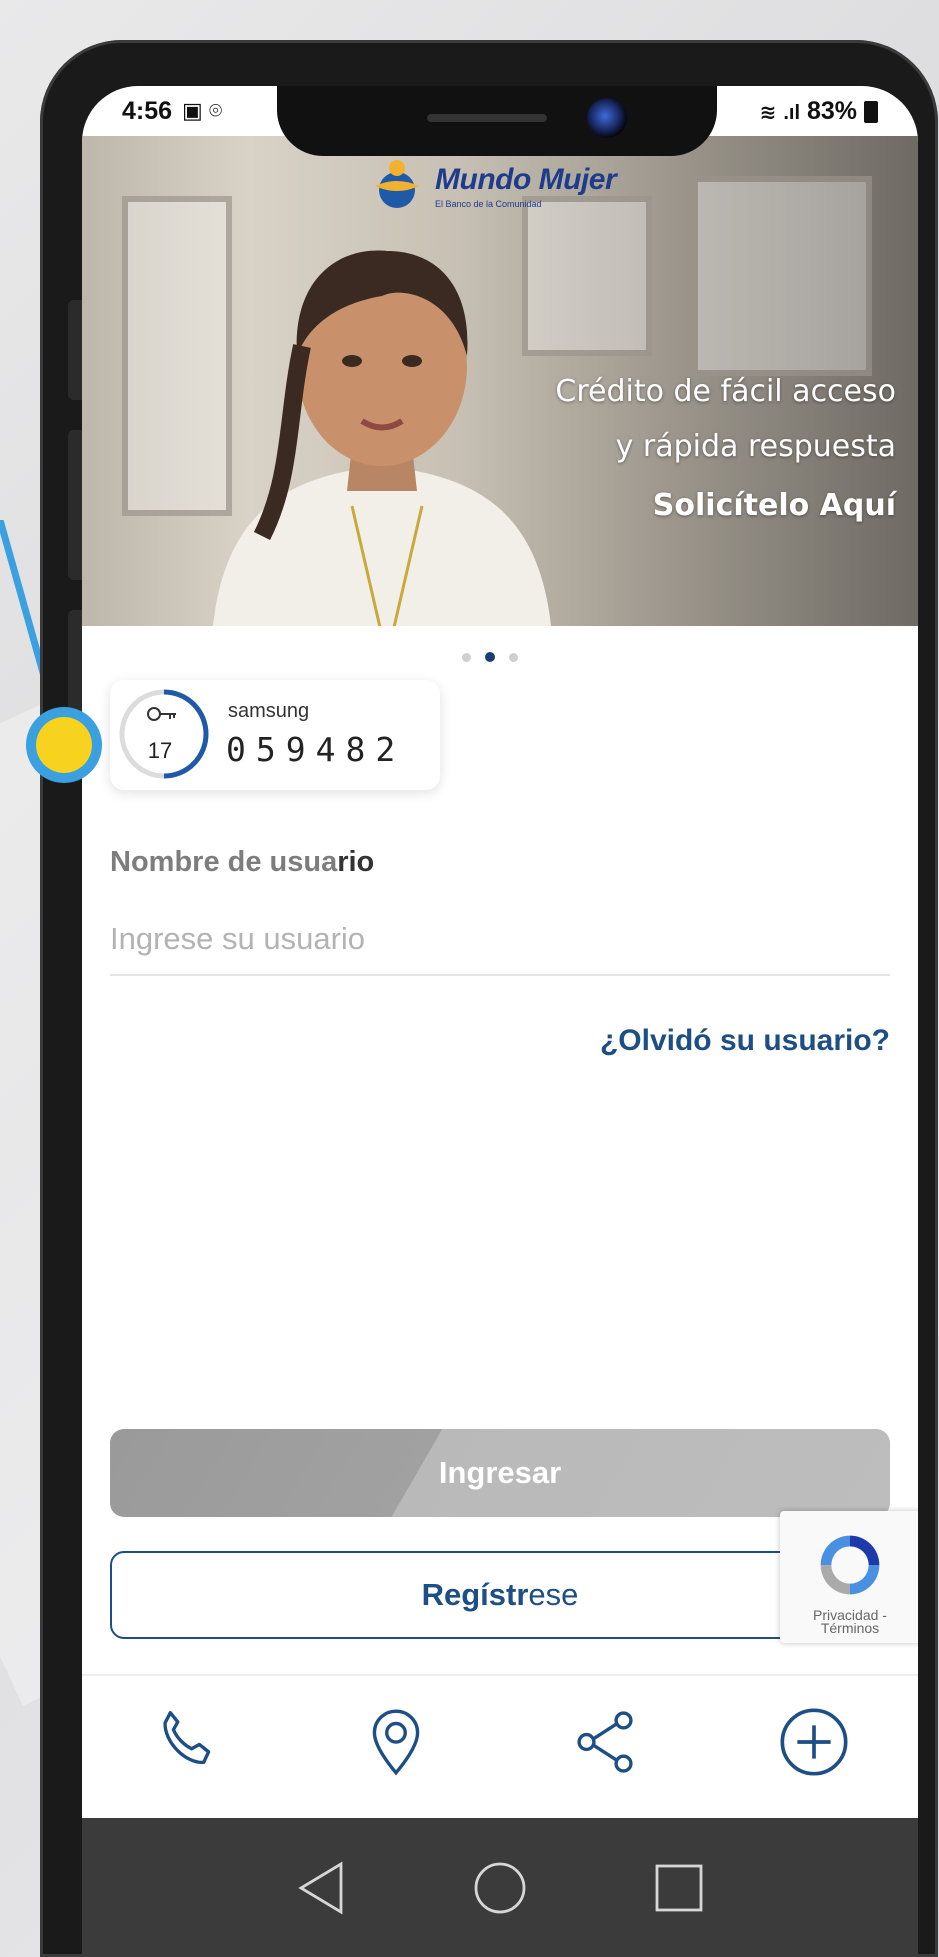  What do you see at coordinates (147, 110) in the screenshot?
I see `status-time: 4:56` at bounding box center [147, 110].